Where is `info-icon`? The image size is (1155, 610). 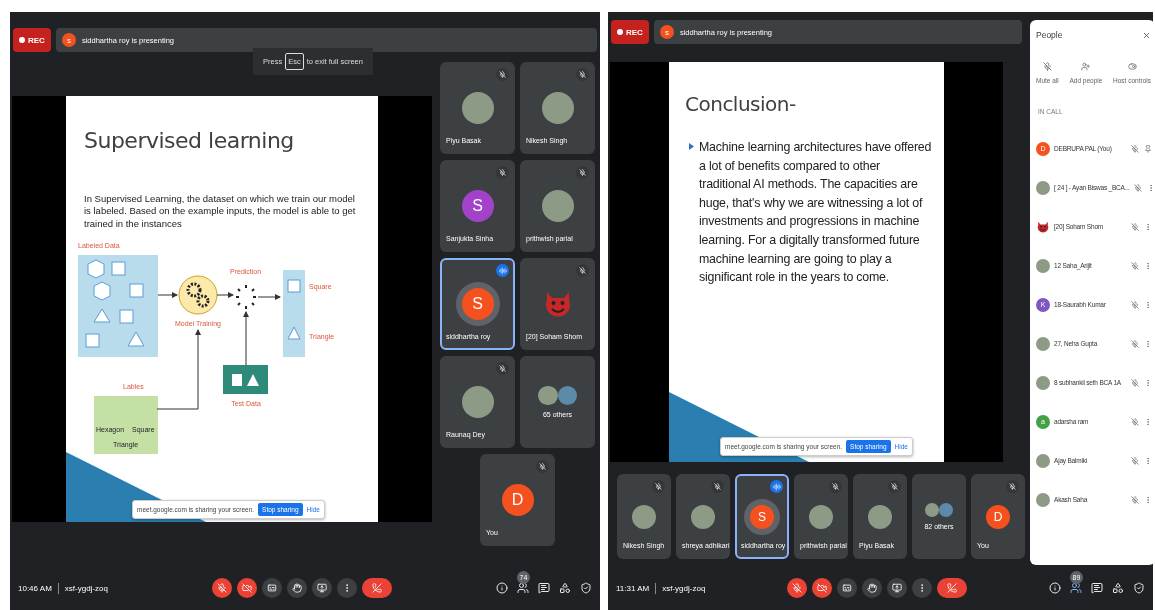 info-icon is located at coordinates (1055, 588).